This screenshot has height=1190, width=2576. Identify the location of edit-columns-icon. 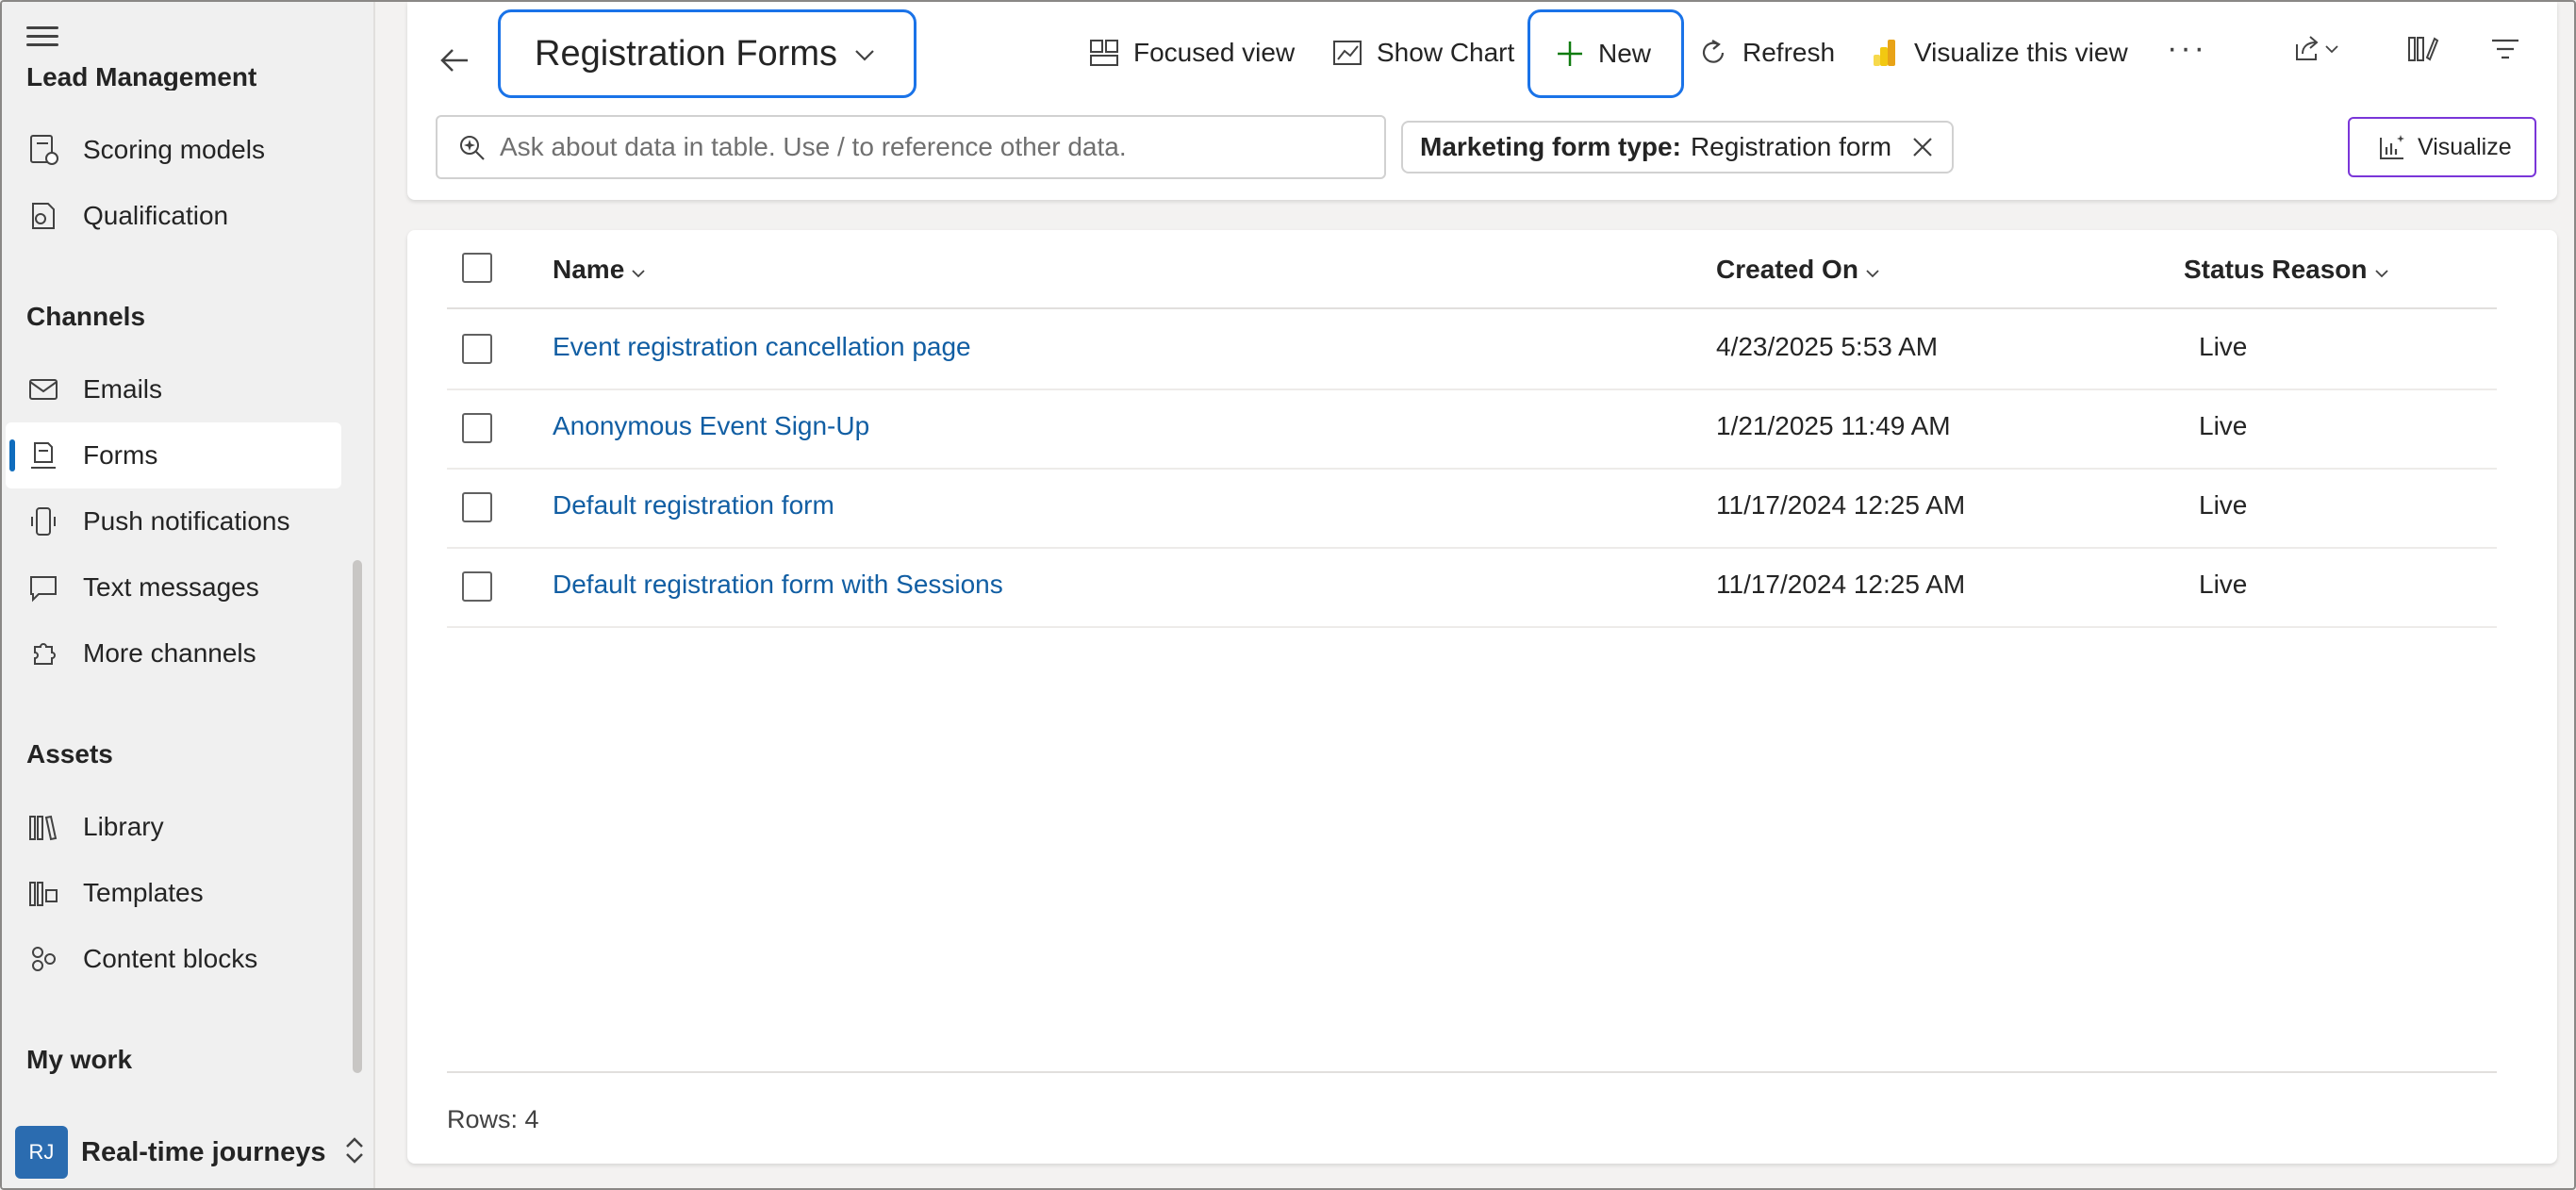
(2423, 51).